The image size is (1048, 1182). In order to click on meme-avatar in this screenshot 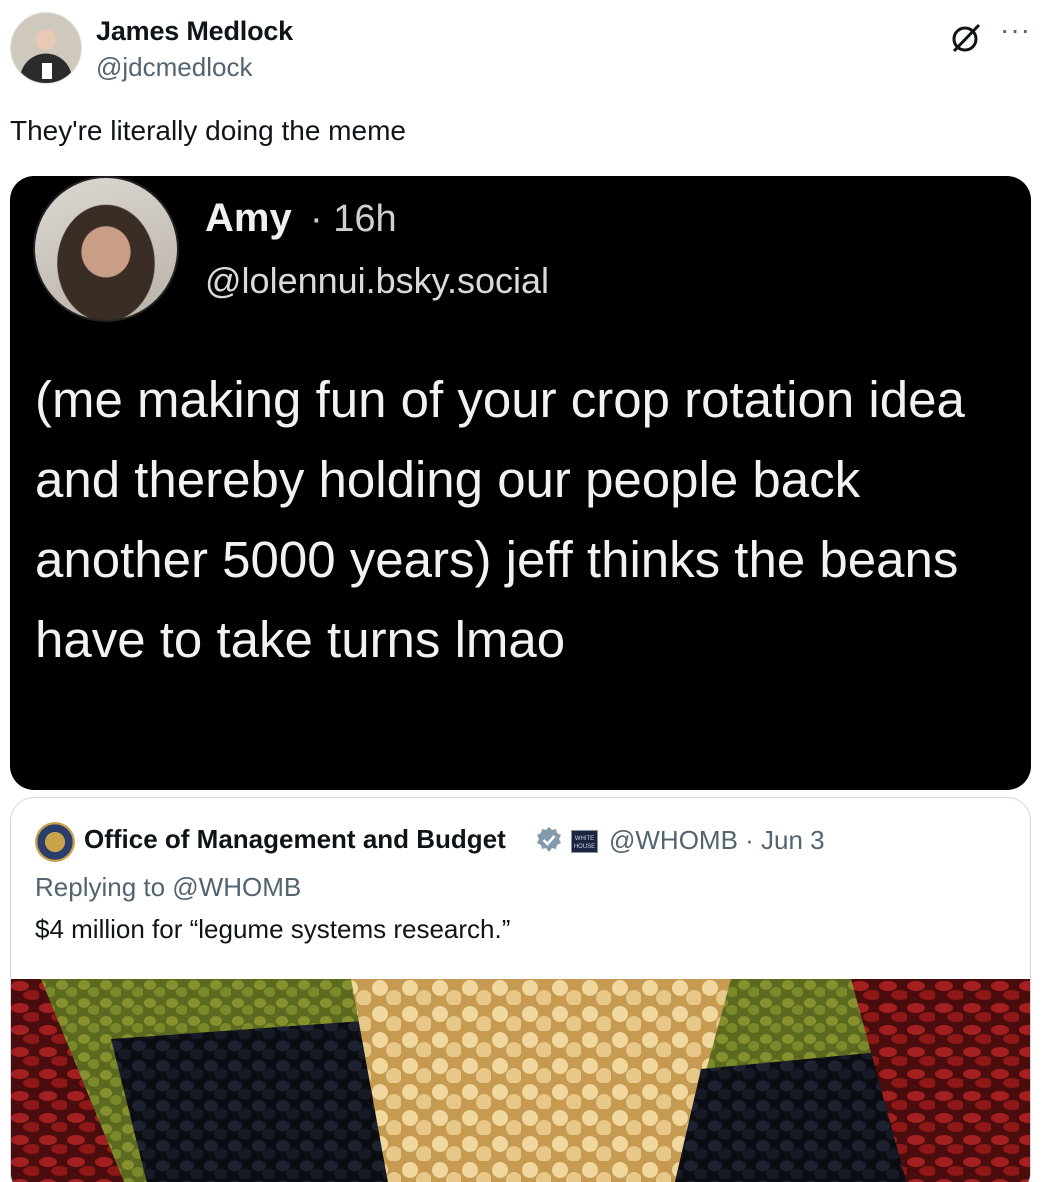, I will do `click(106, 249)`.